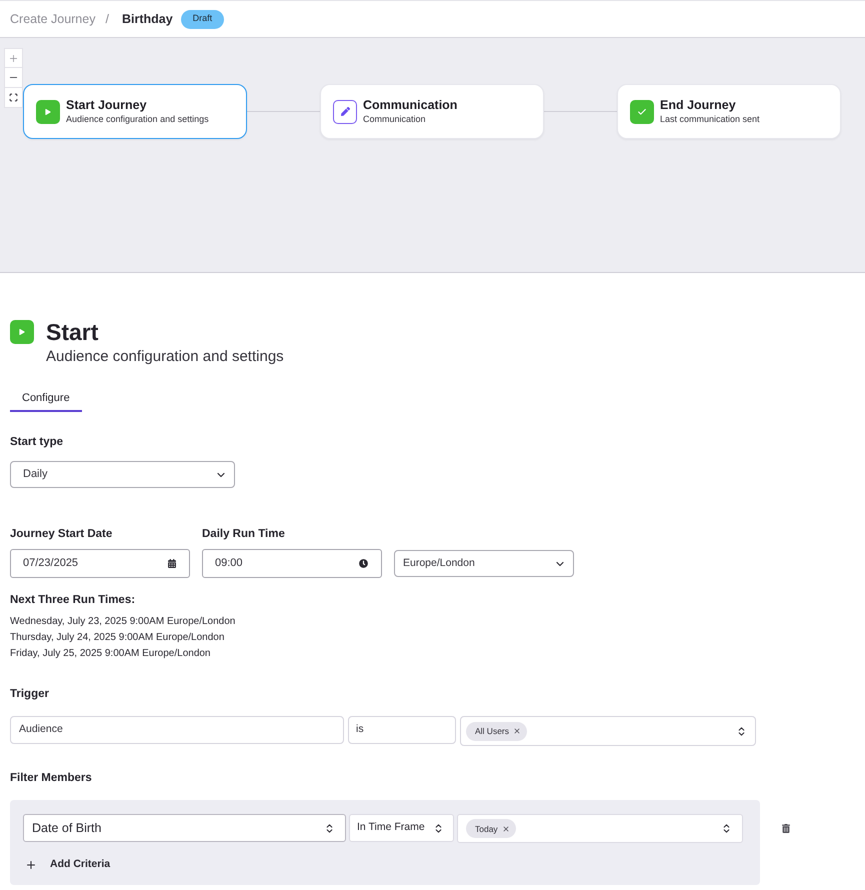 This screenshot has height=890, width=865. I want to click on criteria-value-select: Today, so click(600, 828).